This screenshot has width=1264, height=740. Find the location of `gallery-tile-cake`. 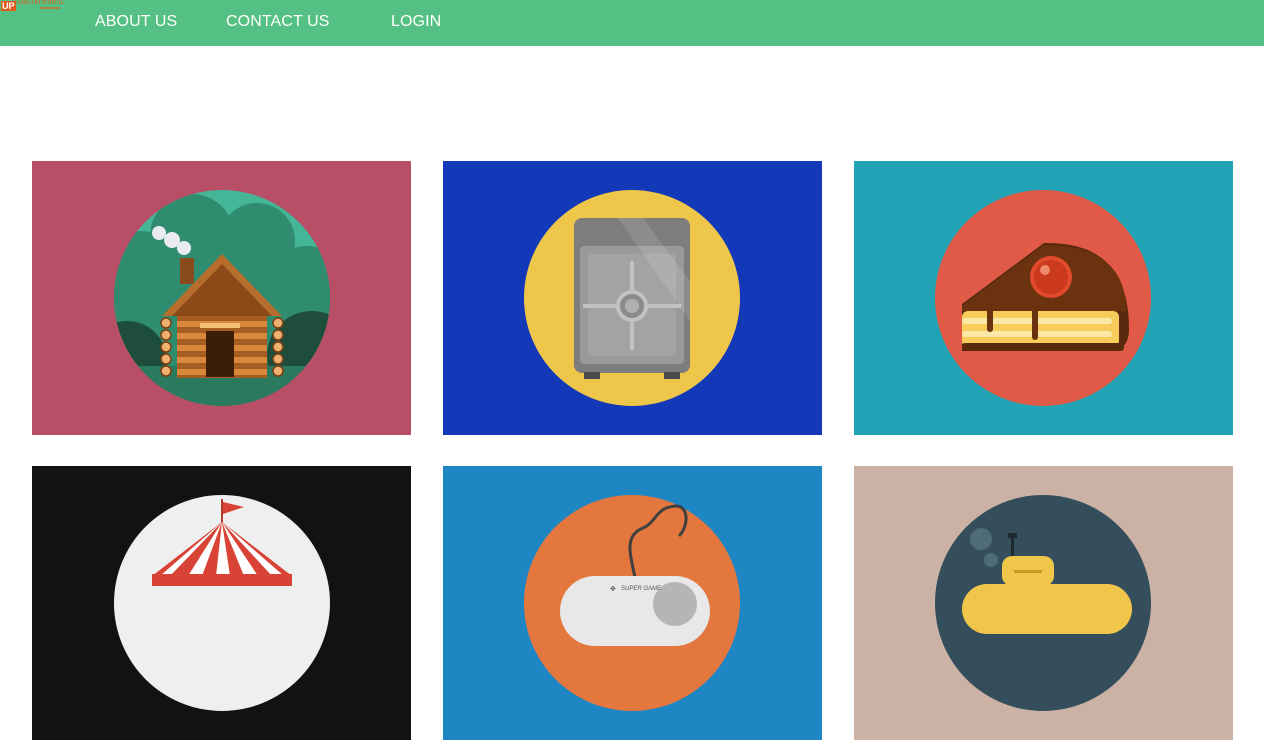

gallery-tile-cake is located at coordinates (1043, 298).